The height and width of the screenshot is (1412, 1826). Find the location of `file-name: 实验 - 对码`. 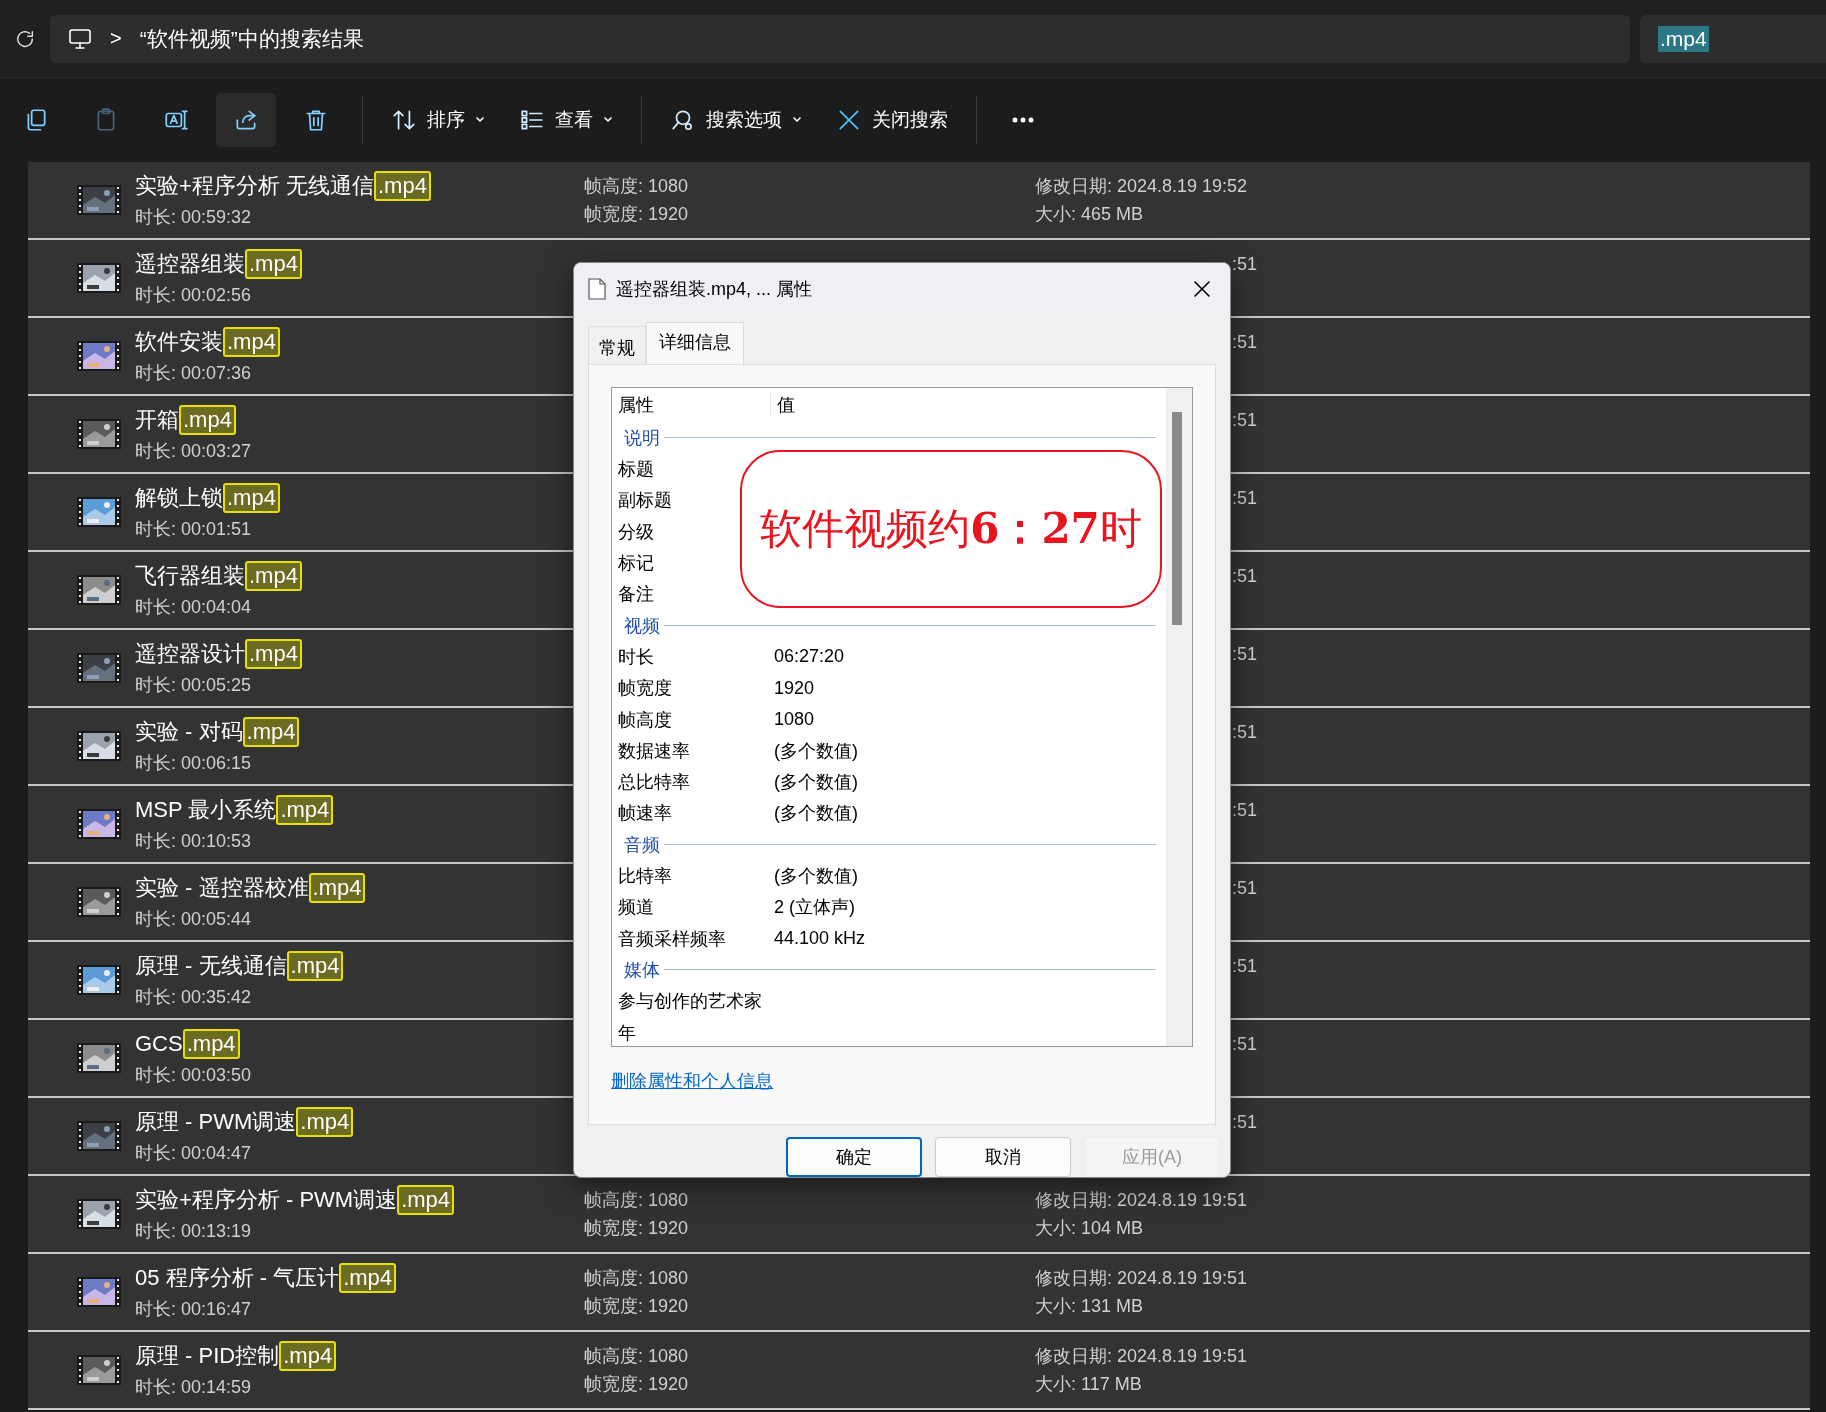

file-name: 实验 - 对码 is located at coordinates (189, 732).